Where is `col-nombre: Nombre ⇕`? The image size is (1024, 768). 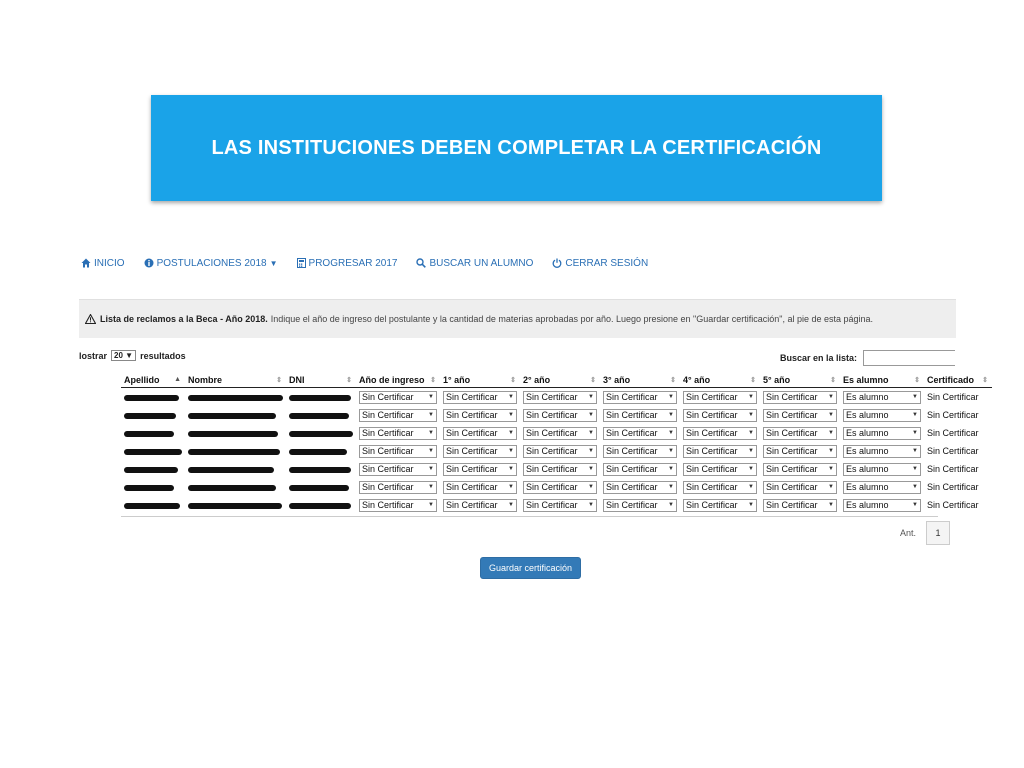
col-nombre: Nombre ⇕ is located at coordinates (235, 380).